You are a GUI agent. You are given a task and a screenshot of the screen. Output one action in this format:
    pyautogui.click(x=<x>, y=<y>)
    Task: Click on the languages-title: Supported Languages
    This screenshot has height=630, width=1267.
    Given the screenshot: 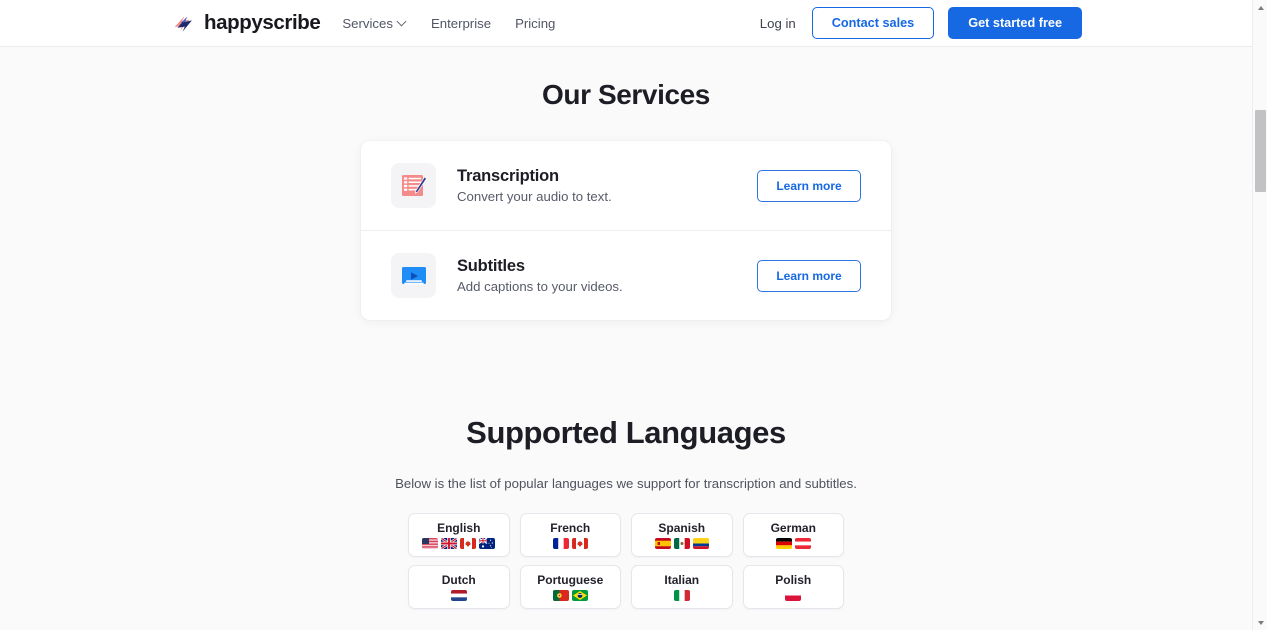 What is the action you would take?
    pyautogui.click(x=626, y=432)
    